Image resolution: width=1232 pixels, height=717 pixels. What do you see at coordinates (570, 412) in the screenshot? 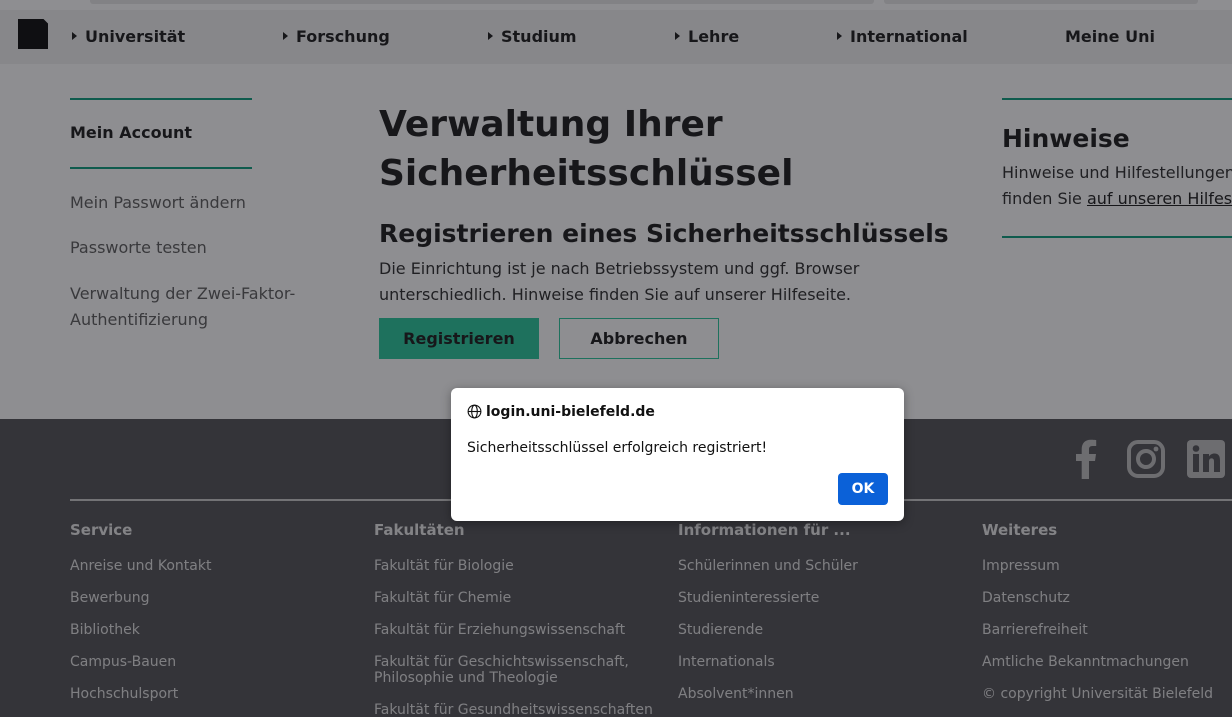
I see `dialog-origin-text: login.uni-bielefeld.de` at bounding box center [570, 412].